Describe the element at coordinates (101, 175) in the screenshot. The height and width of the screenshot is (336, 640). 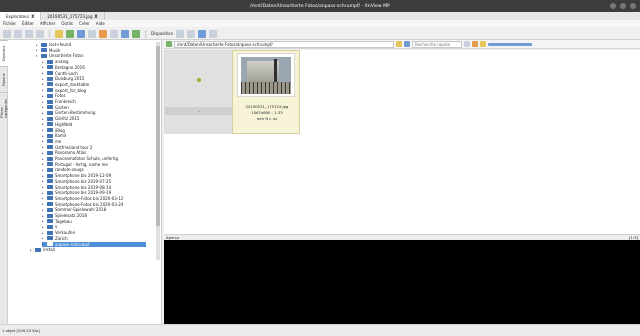
I see `tree-item-smartphone-bis-2019-12-09: ▸ Smartphone bis 2019-12-09` at that location.